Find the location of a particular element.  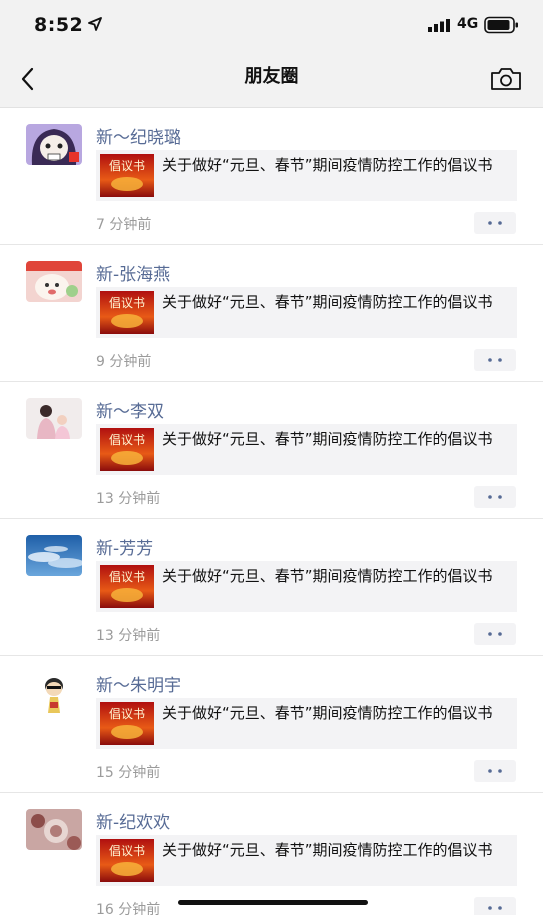

battery-icon is located at coordinates (501, 25).